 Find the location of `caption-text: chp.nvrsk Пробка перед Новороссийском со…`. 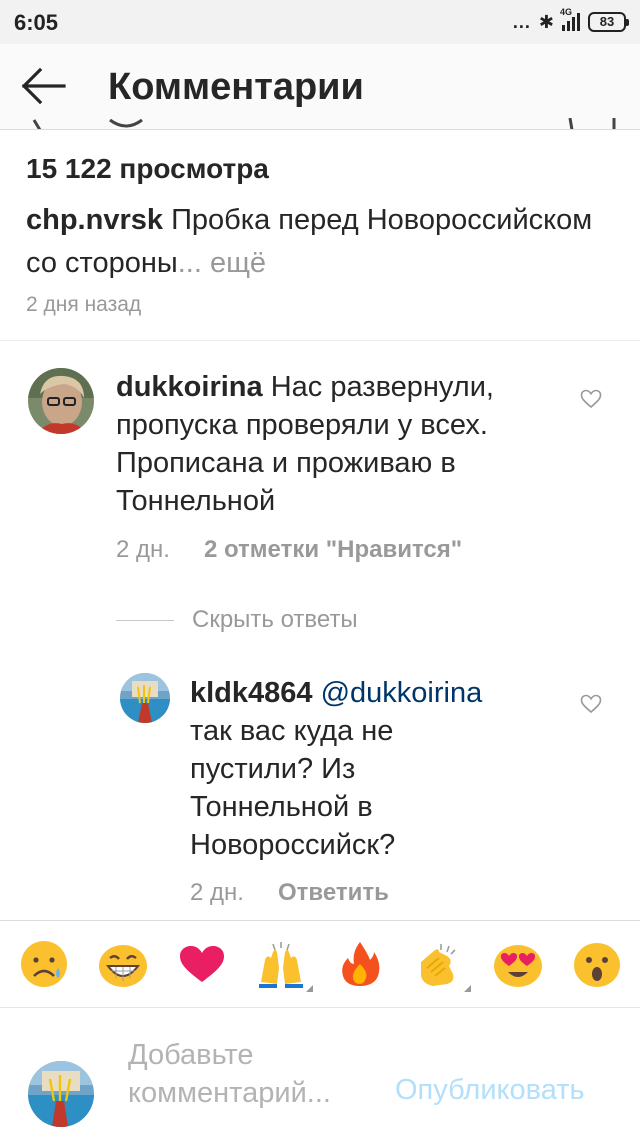

caption-text: chp.nvrsk Пробка перед Новороссийском со… is located at coordinates (316, 242).